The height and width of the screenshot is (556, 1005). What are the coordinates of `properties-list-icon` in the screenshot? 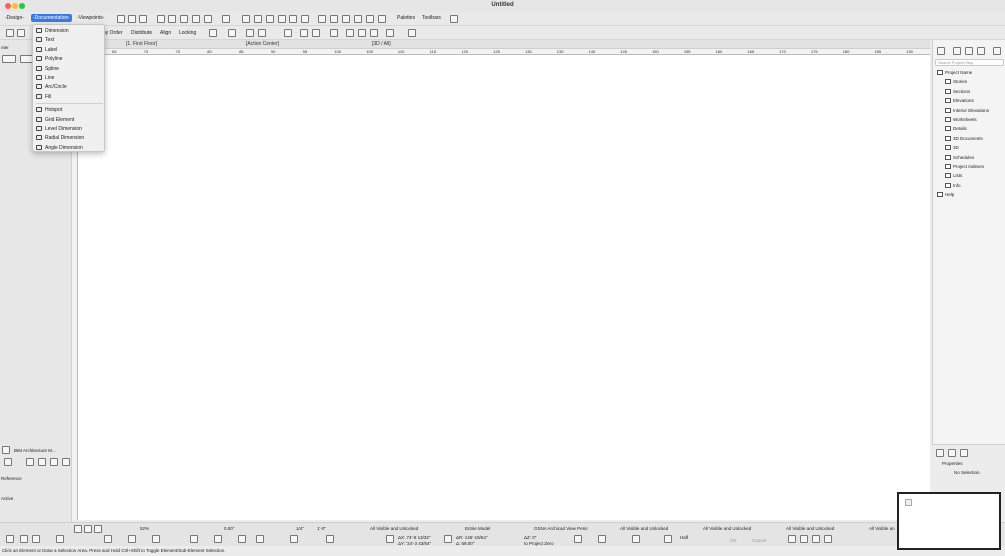 It's located at (952, 453).